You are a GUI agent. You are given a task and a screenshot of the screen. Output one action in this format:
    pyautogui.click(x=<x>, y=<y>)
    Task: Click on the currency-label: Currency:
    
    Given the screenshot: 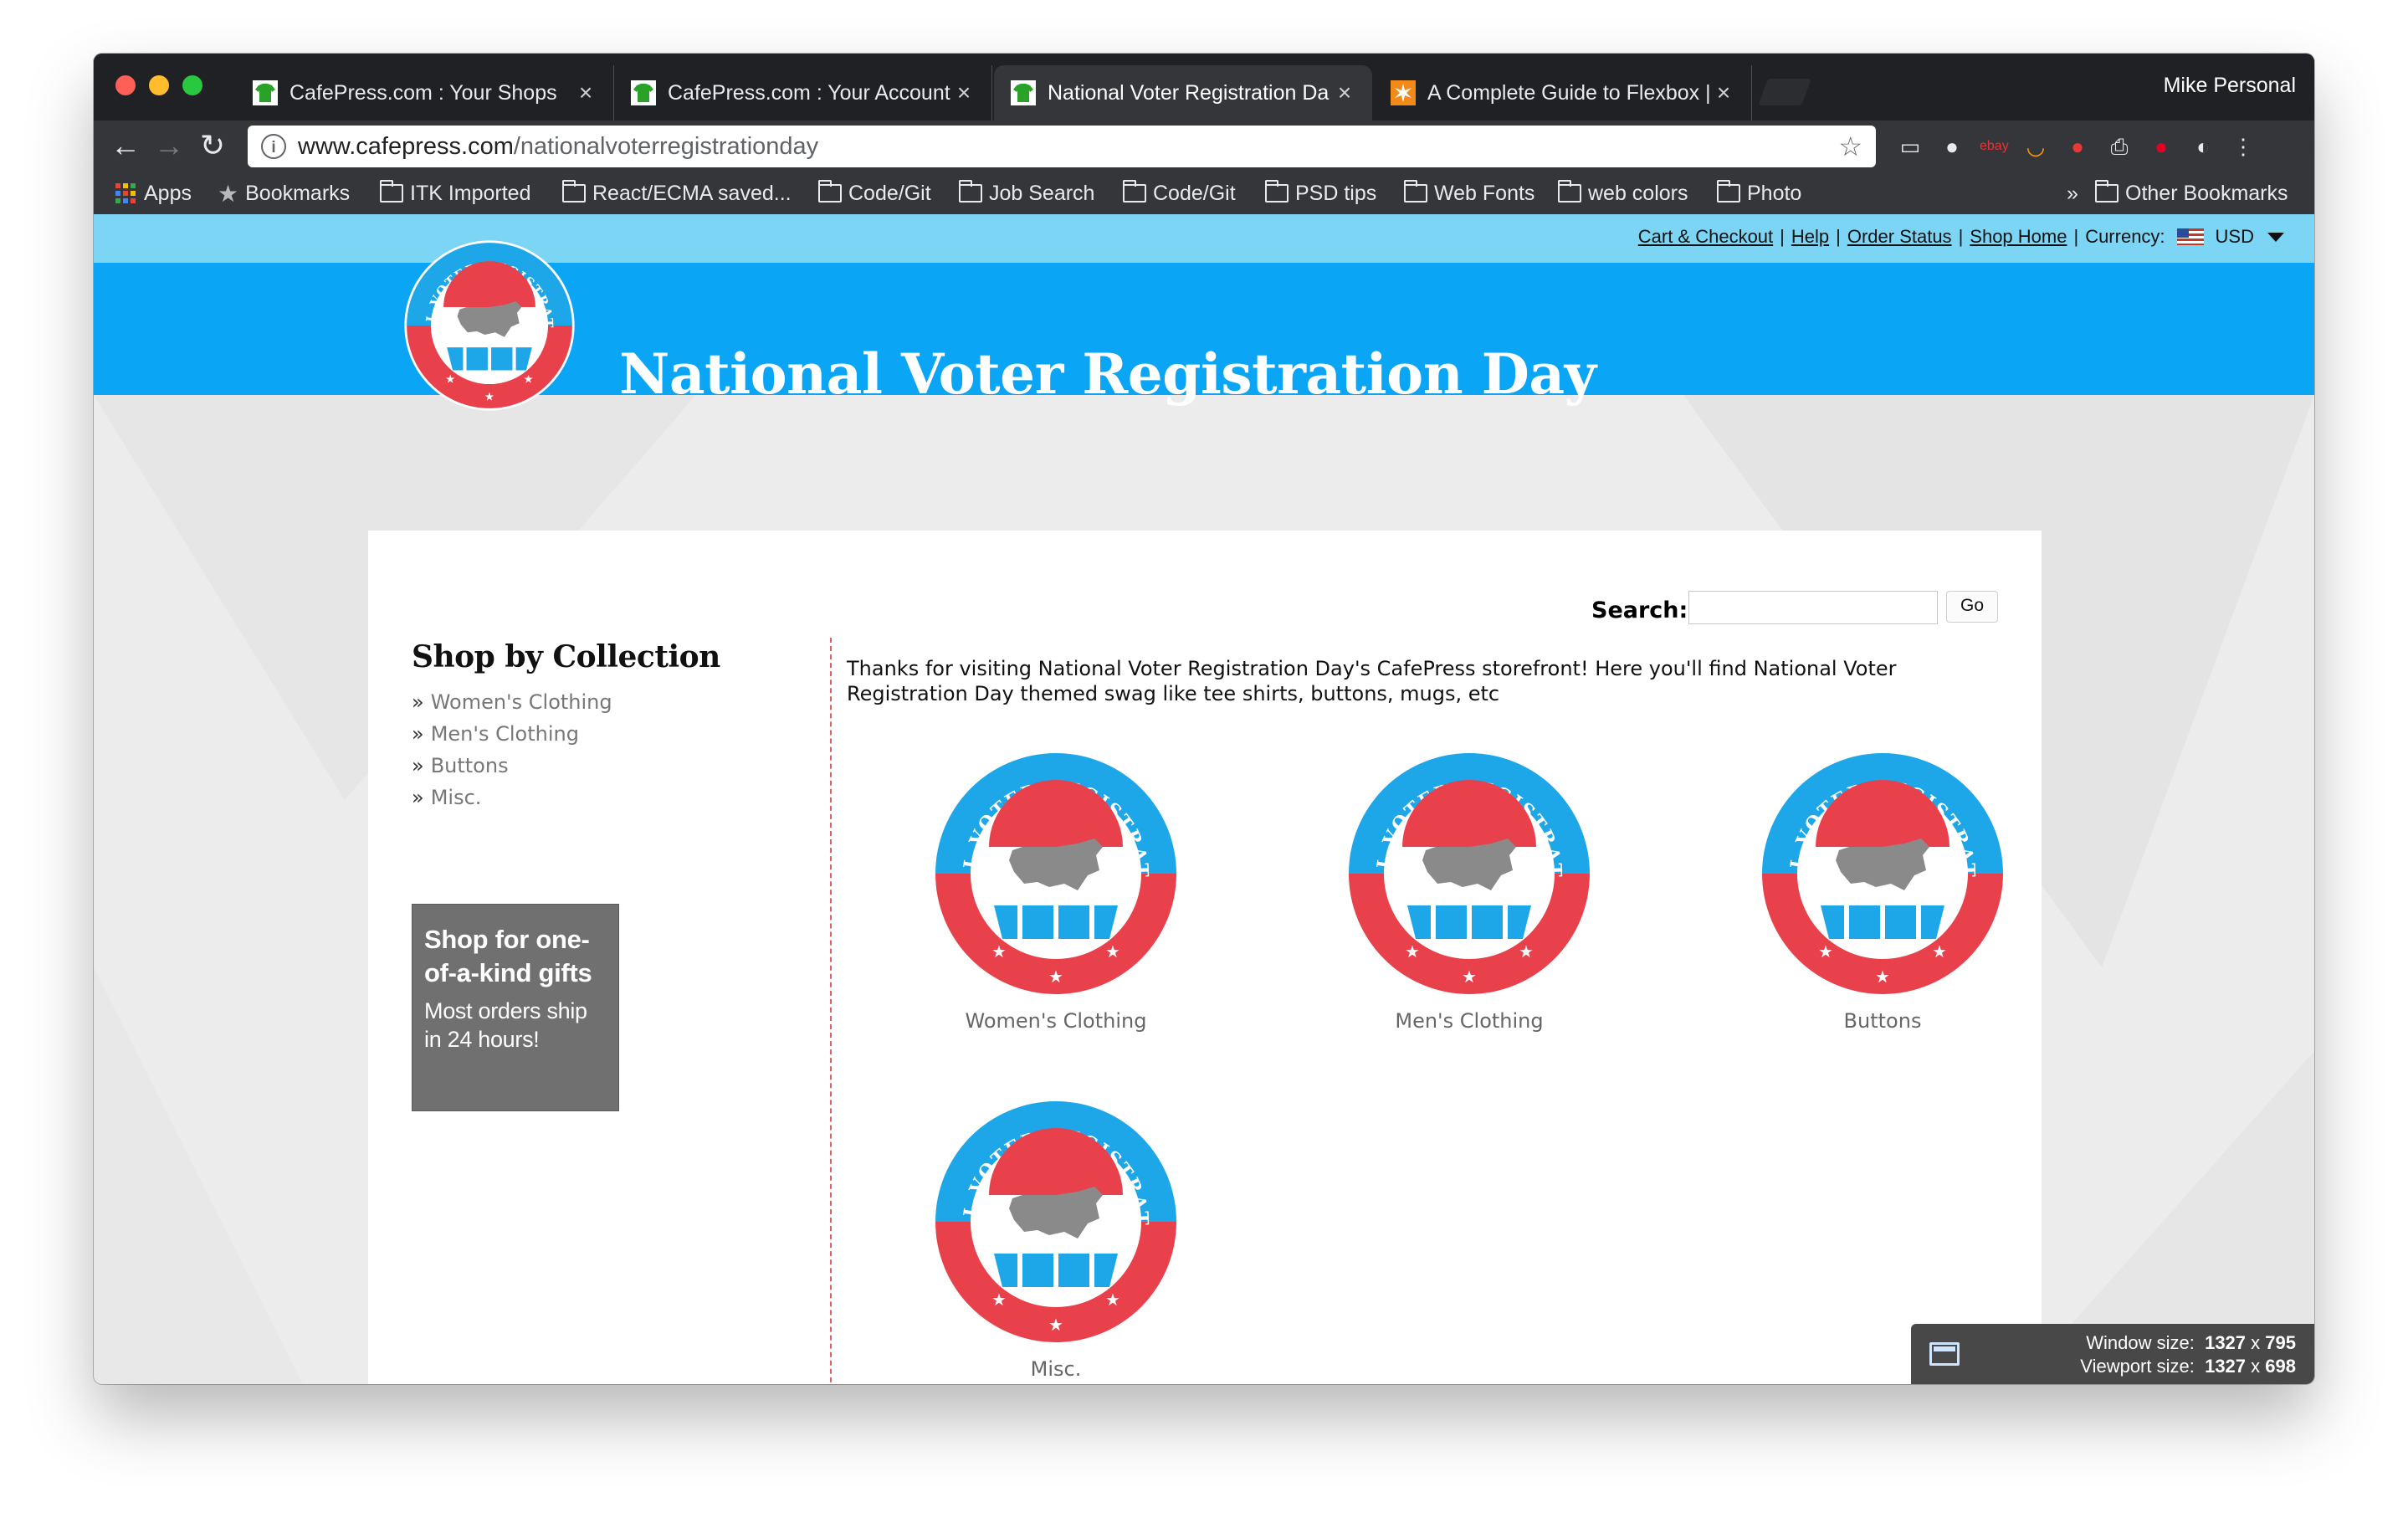 What is the action you would take?
    pyautogui.click(x=2125, y=236)
    